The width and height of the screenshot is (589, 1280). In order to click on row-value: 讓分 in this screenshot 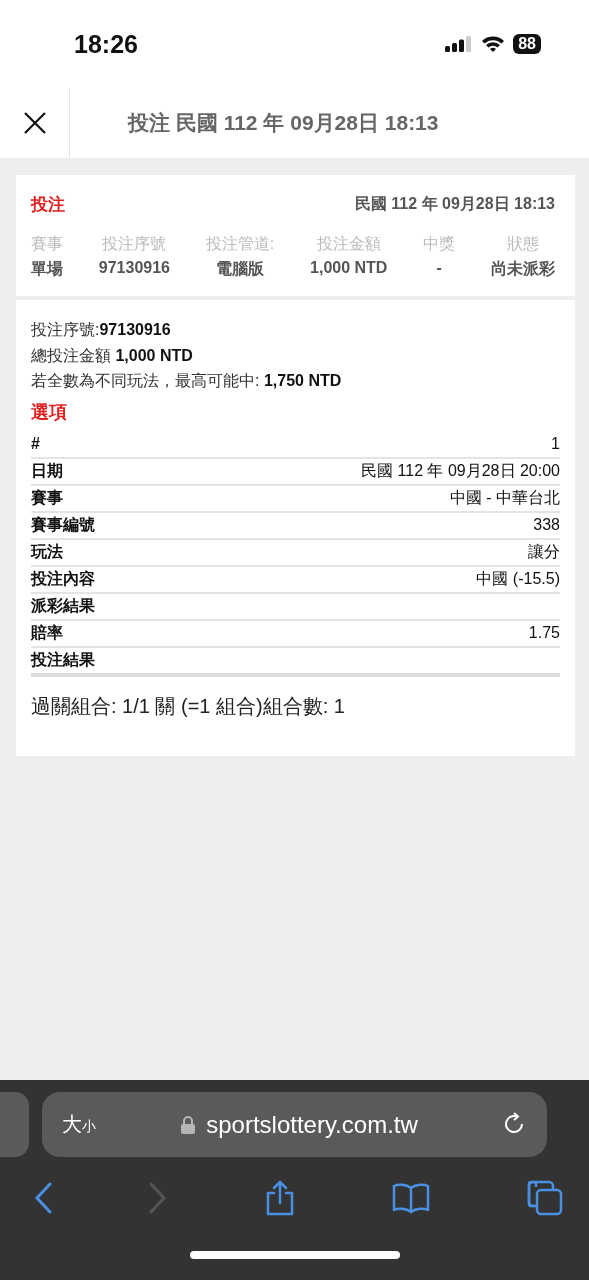, I will do `click(544, 551)`.